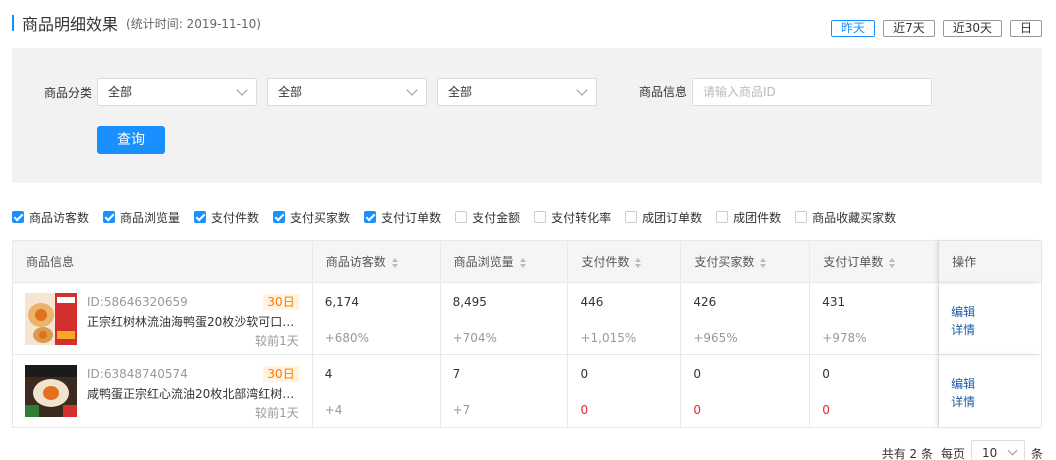 Image resolution: width=1056 pixels, height=460 pixels. Describe the element at coordinates (605, 262) in the screenshot. I see `col-header-label: 支付件数` at that location.